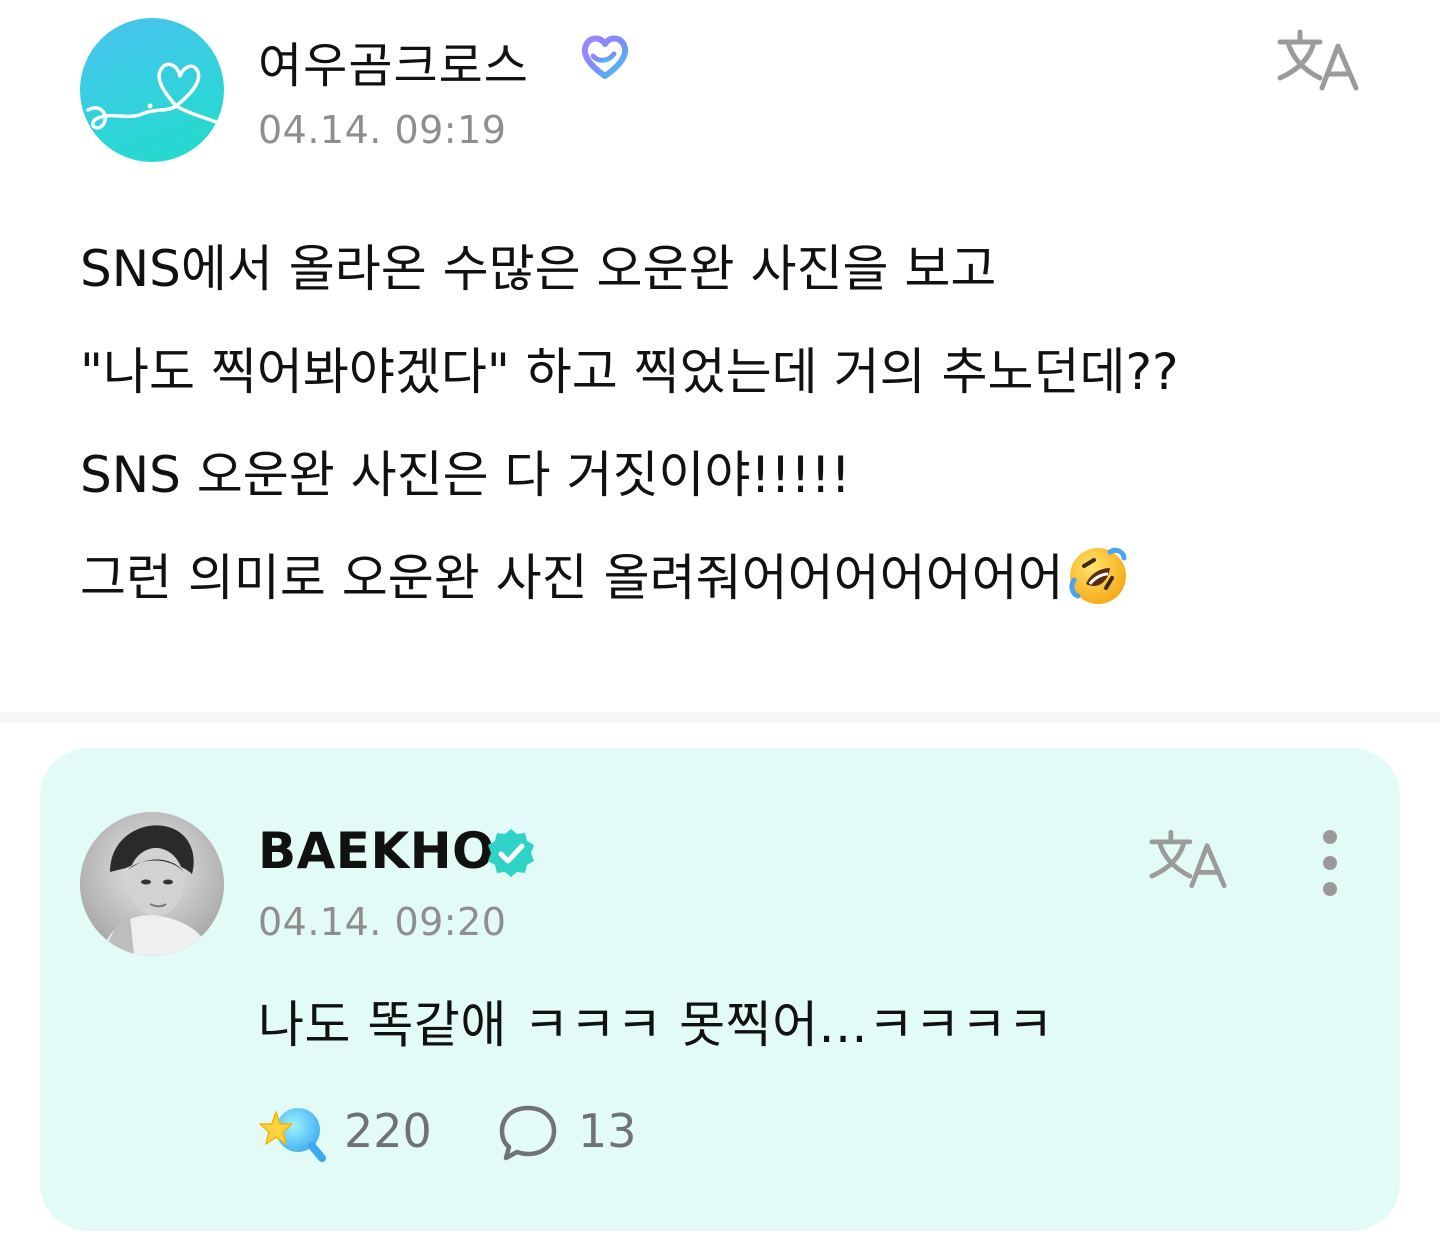 This screenshot has width=1440, height=1259. I want to click on post-timestamp: 04.14. 09:19, so click(382, 130).